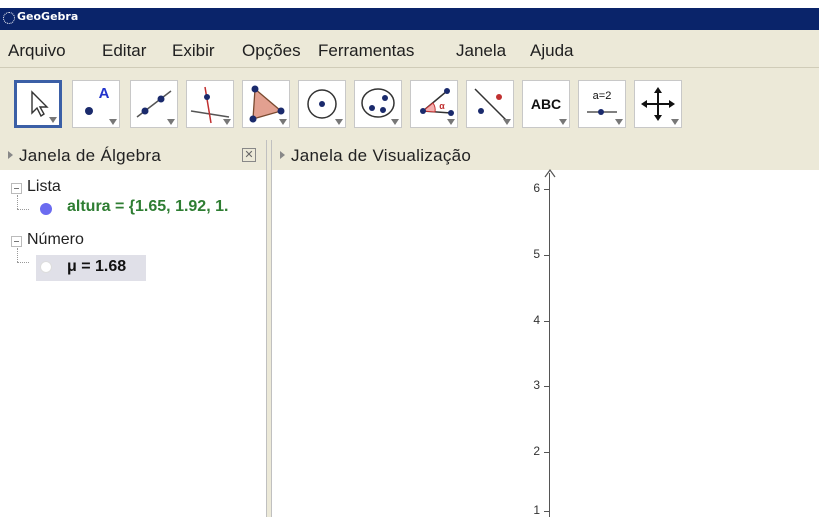 Image resolution: width=819 pixels, height=517 pixels. I want to click on y-tick-label: 2, so click(536, 451).